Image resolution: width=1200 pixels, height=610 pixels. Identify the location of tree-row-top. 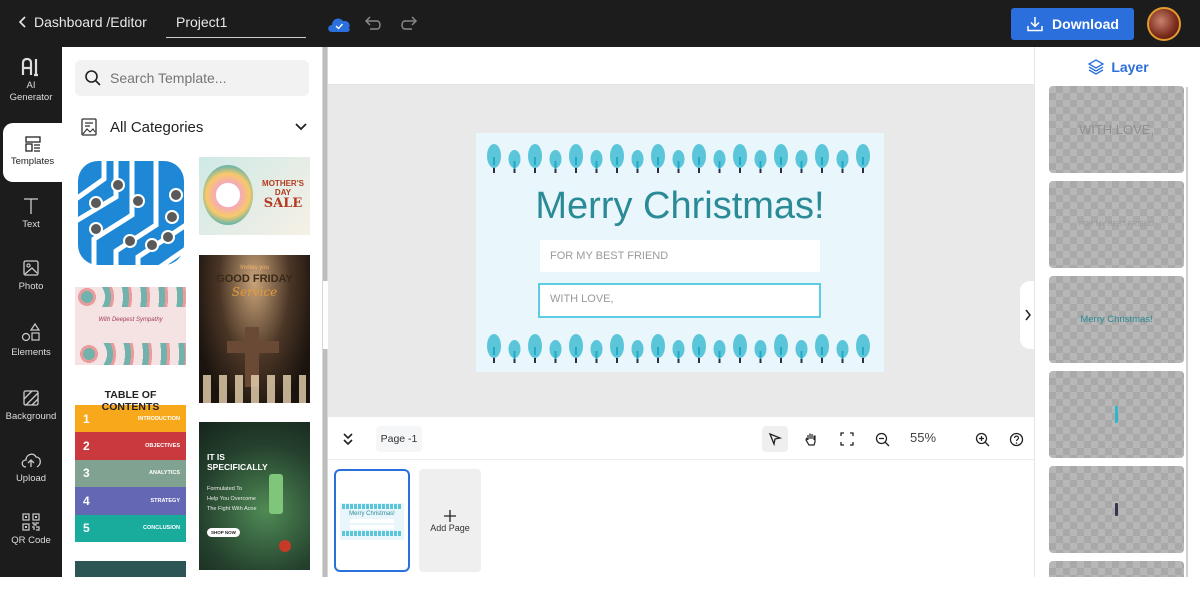
(678, 158).